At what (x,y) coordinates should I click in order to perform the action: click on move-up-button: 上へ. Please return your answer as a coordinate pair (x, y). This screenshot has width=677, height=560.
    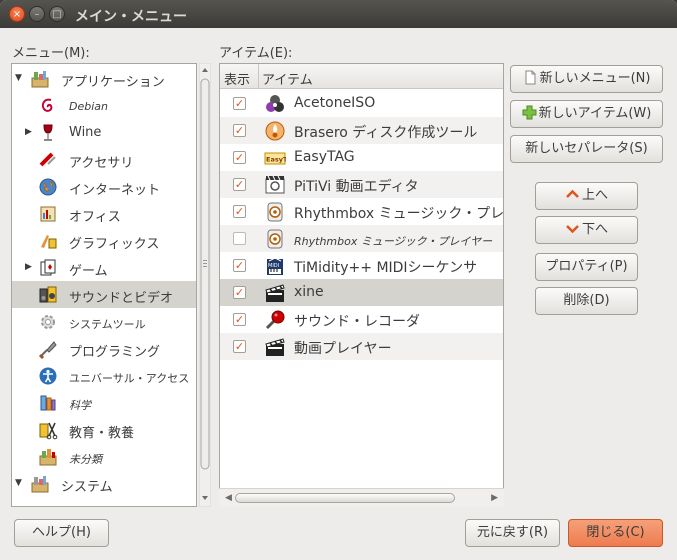
    Looking at the image, I should click on (586, 196).